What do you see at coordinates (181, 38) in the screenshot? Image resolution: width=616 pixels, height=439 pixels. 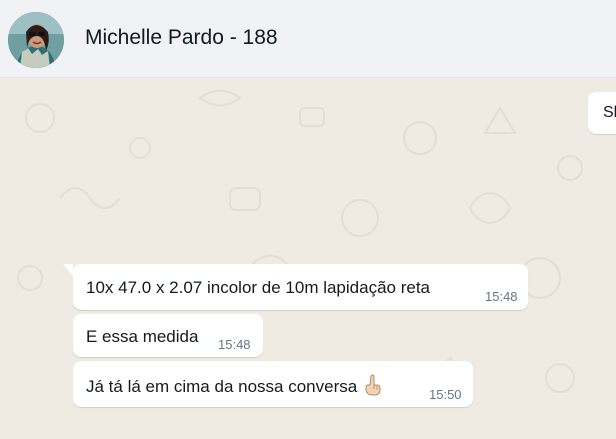 I see `contact-name: Michelle Pardo - 188` at bounding box center [181, 38].